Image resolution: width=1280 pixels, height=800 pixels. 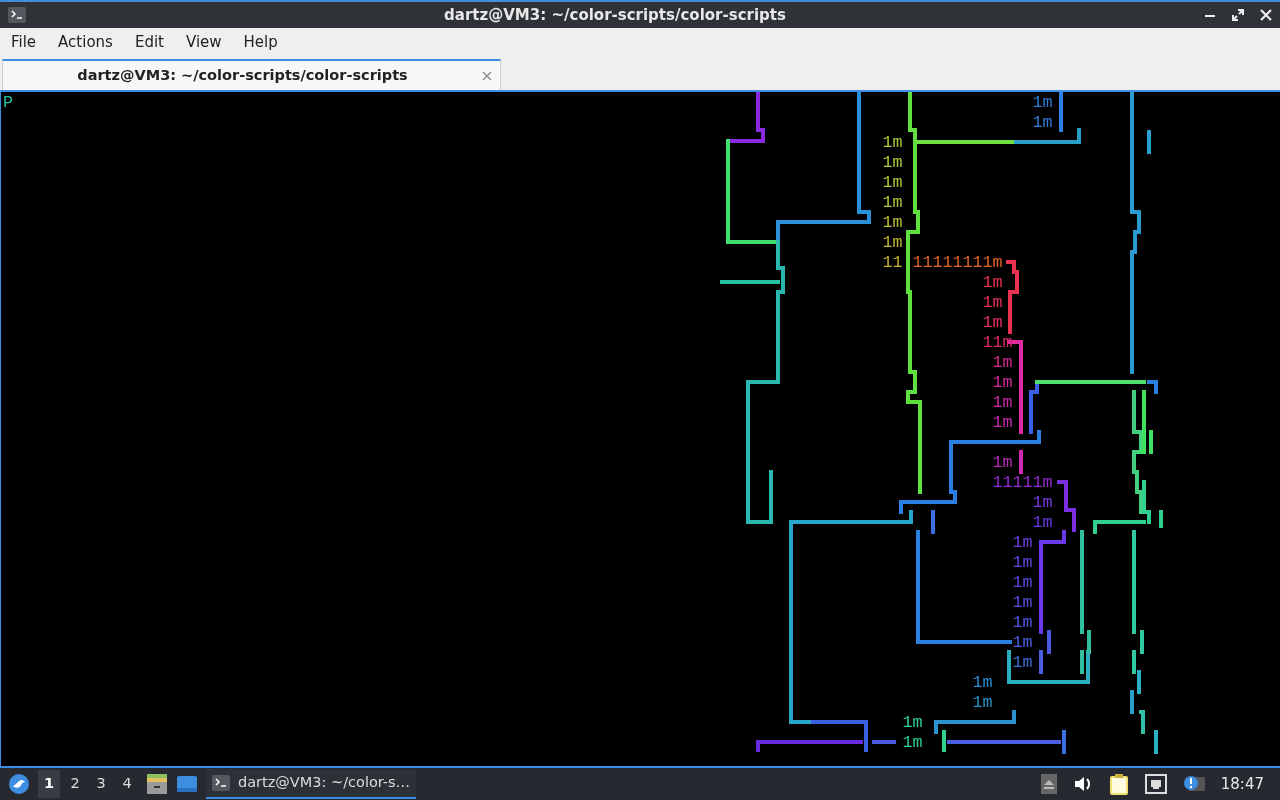 What do you see at coordinates (75, 784) in the screenshot?
I see `workspace-button: 2` at bounding box center [75, 784].